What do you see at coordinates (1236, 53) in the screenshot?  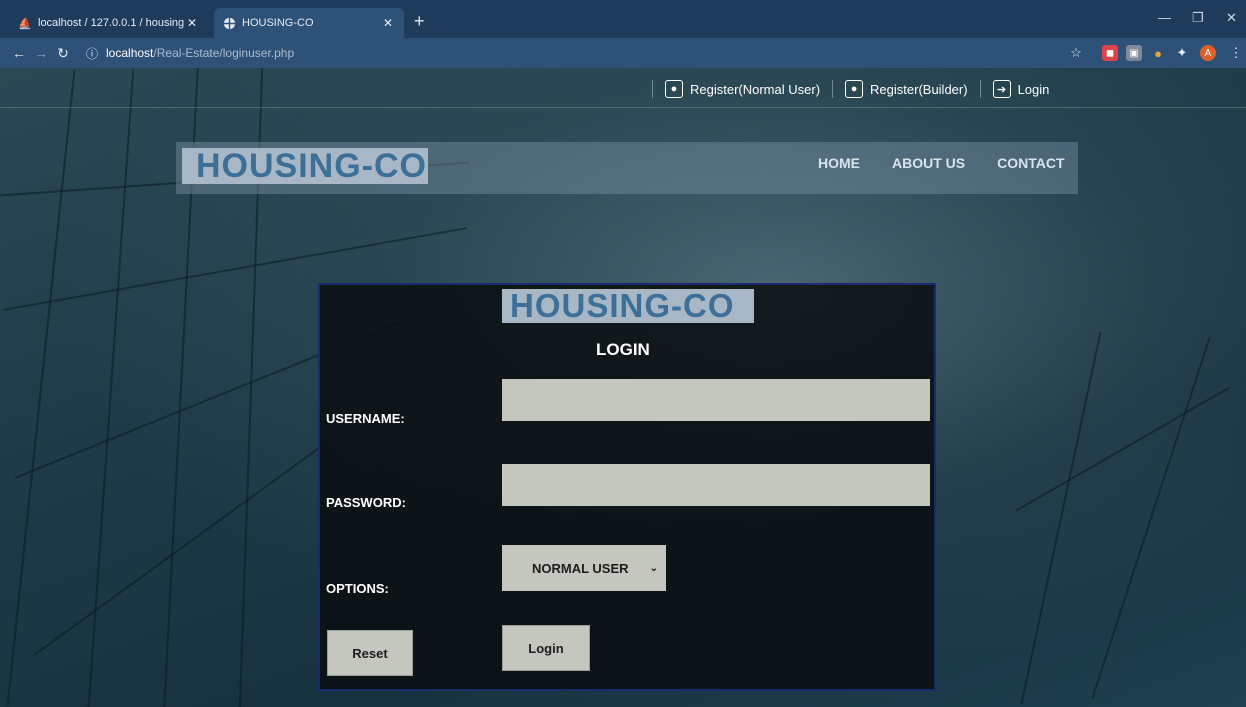 I see `menu-kebab-icon: ⋮` at bounding box center [1236, 53].